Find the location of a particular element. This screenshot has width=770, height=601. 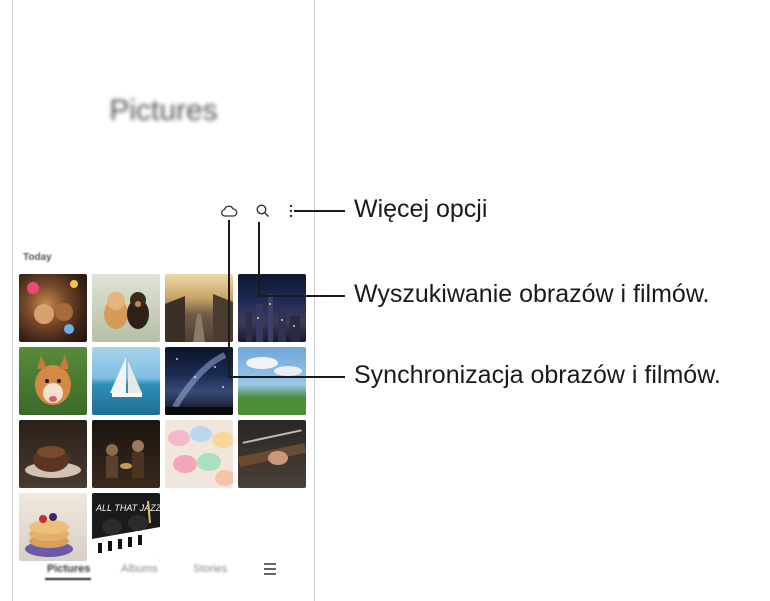

search-label: Wyszukiwanie obrazów i filmów. is located at coordinates (532, 294).